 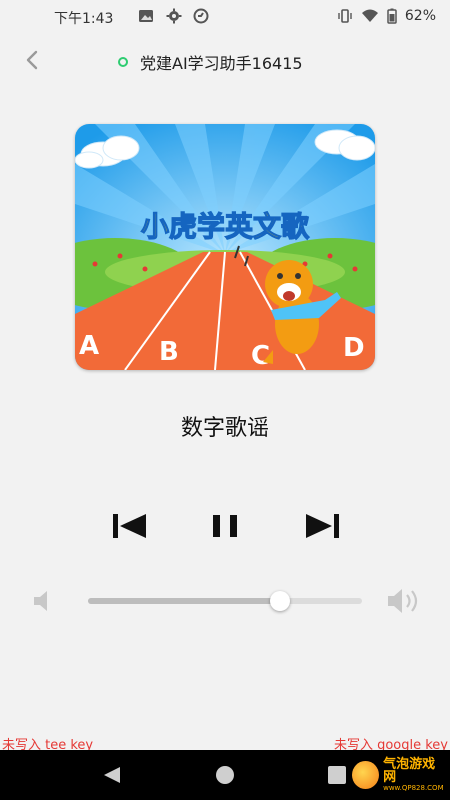 I want to click on volume-slider-fill, so click(x=184, y=601).